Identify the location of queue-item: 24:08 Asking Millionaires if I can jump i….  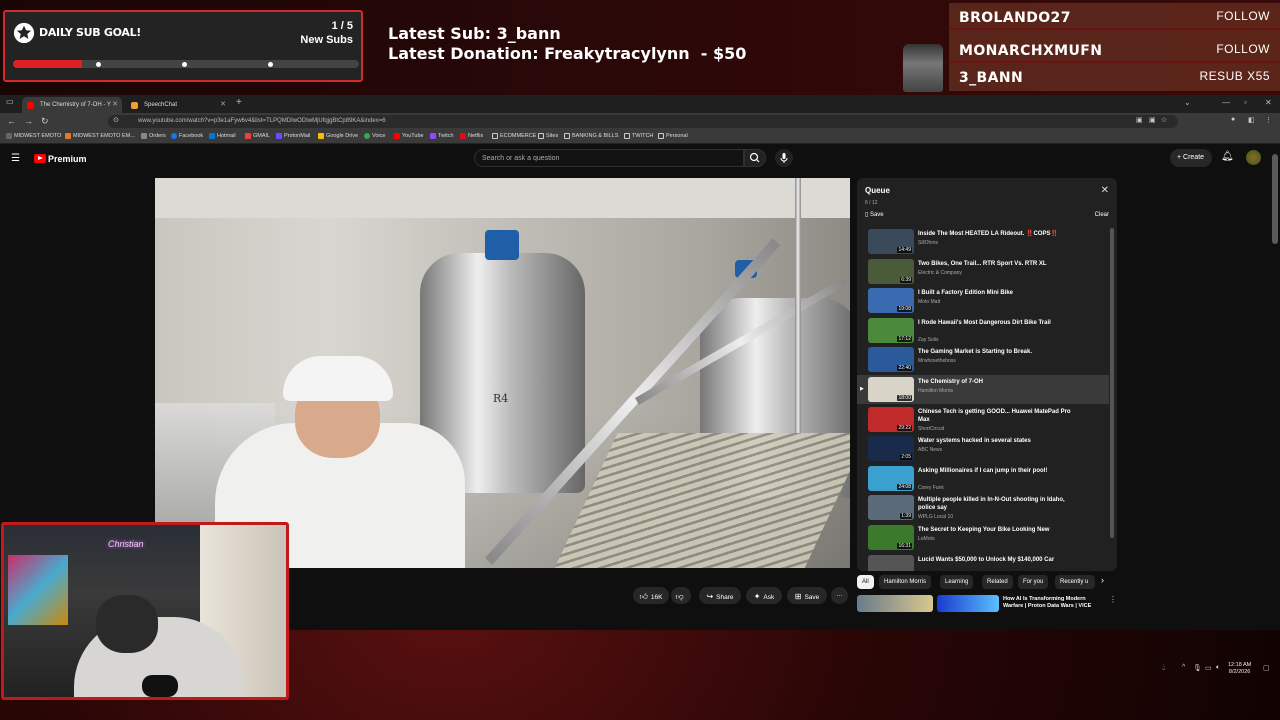
(983, 478).